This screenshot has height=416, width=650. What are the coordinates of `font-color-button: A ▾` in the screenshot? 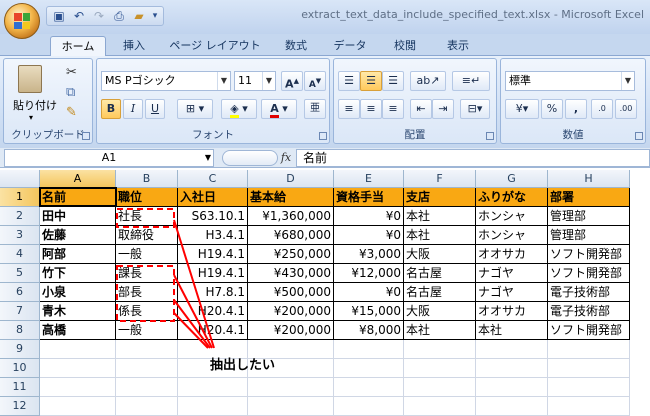 It's located at (279, 109).